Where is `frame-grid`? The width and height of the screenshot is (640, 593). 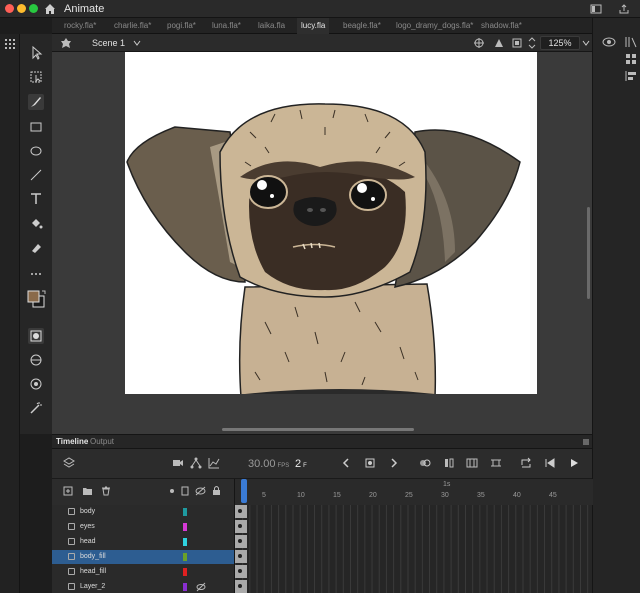
frame-grid is located at coordinates (414, 549).